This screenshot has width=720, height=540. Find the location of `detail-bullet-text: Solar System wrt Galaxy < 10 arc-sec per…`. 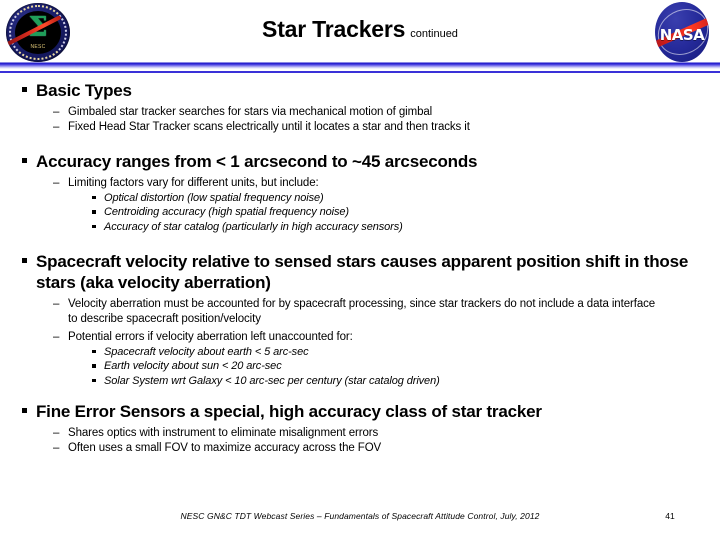

detail-bullet-text: Solar System wrt Galaxy < 10 arc-sec per… is located at coordinates (272, 380).